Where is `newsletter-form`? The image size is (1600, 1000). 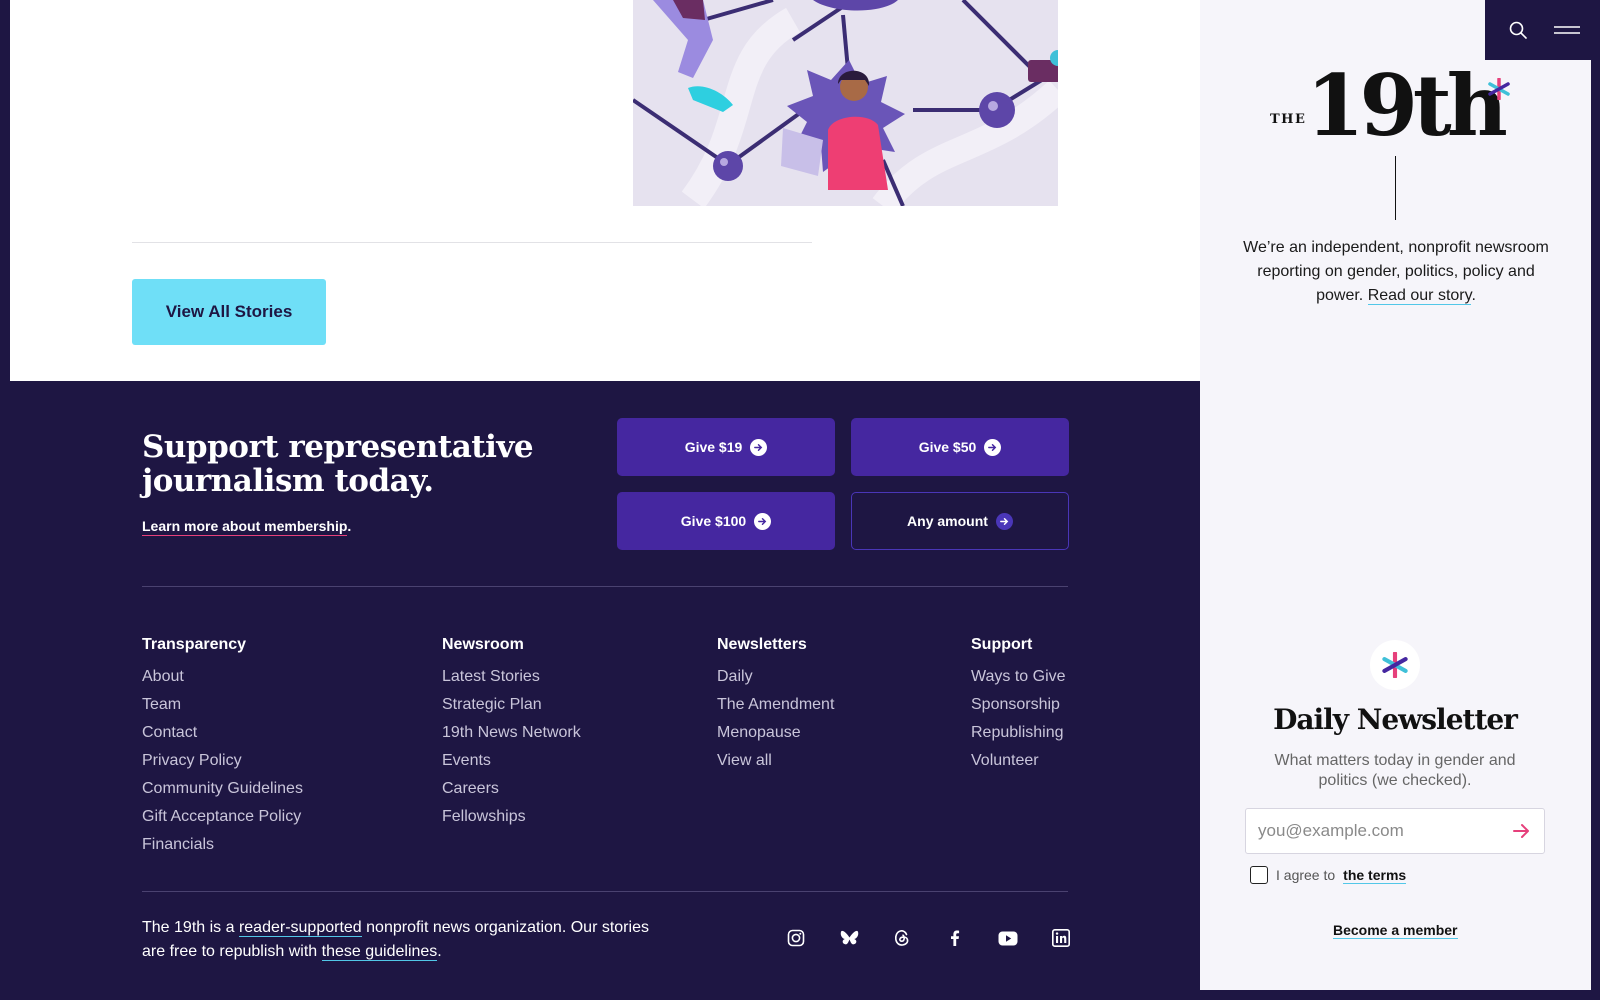 newsletter-form is located at coordinates (1395, 831).